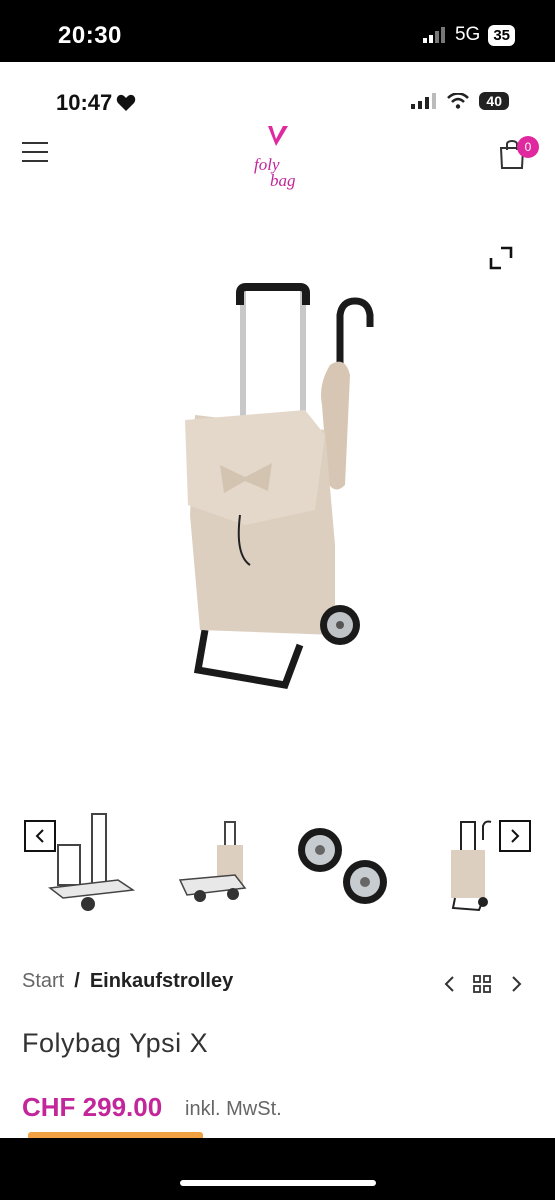 Image resolution: width=555 pixels, height=1200 pixels. Describe the element at coordinates (494, 101) in the screenshot. I see `battery-icon: 40` at that location.